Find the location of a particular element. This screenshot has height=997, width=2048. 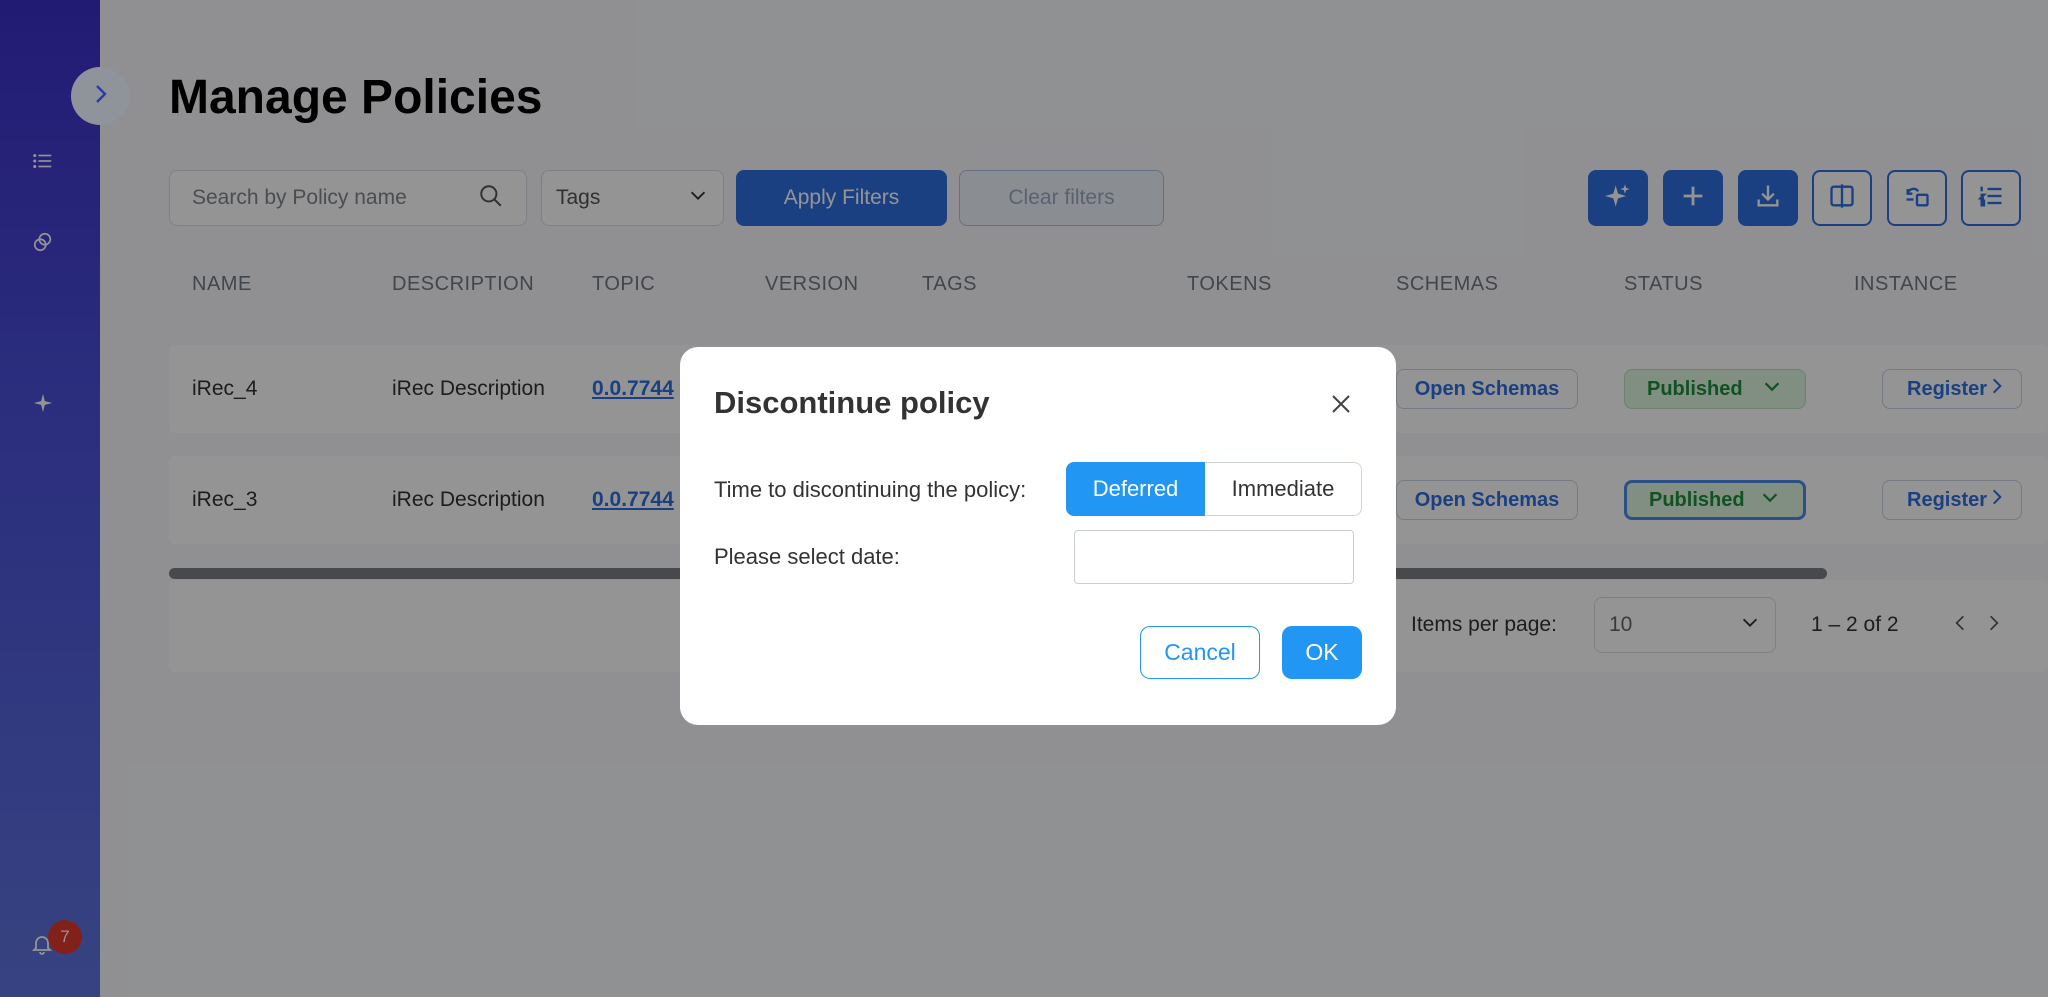

immediate-option: Immediate is located at coordinates (1283, 489).